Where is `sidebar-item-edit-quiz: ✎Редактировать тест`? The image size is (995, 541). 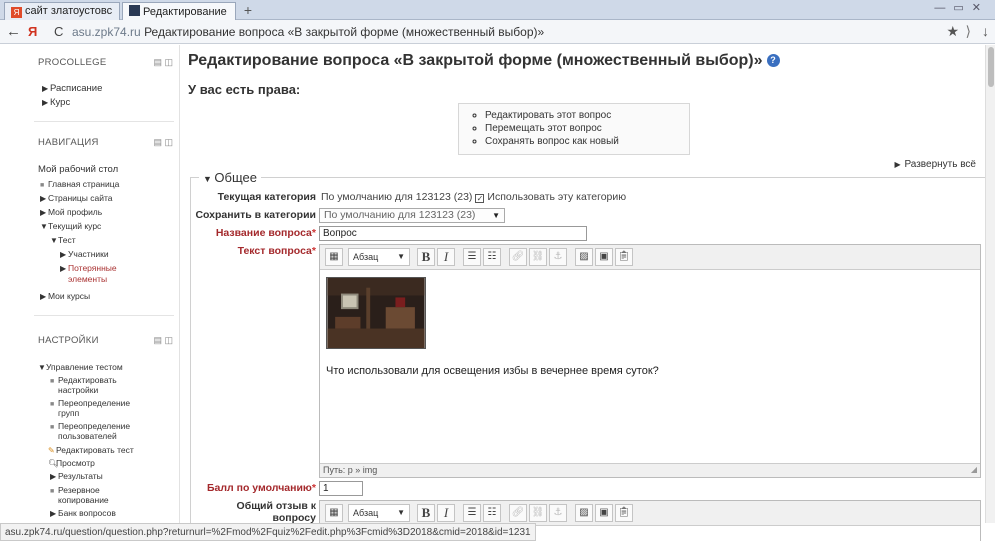 sidebar-item-edit-quiz: ✎Редактировать тест is located at coordinates (91, 450).